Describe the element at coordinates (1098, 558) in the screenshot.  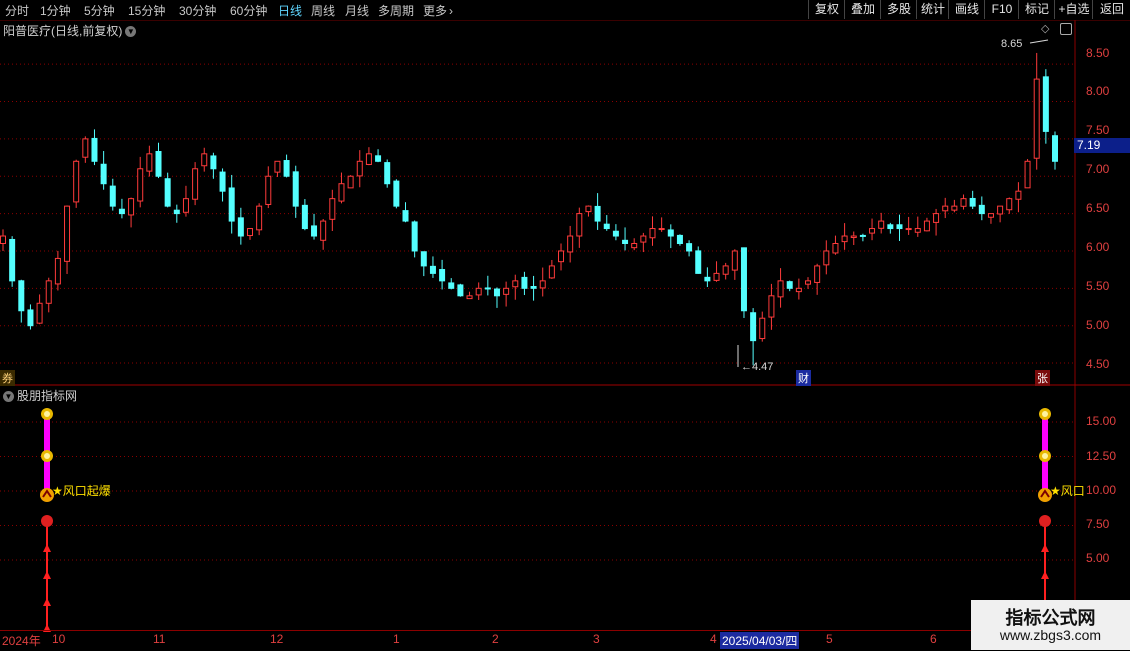
I see `indicator-tick: 5.00` at that location.